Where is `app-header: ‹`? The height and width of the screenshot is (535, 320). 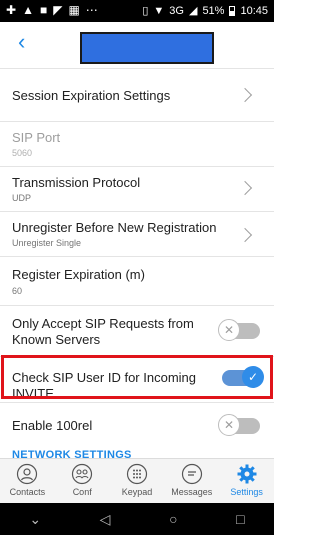 app-header: ‹ is located at coordinates (137, 45).